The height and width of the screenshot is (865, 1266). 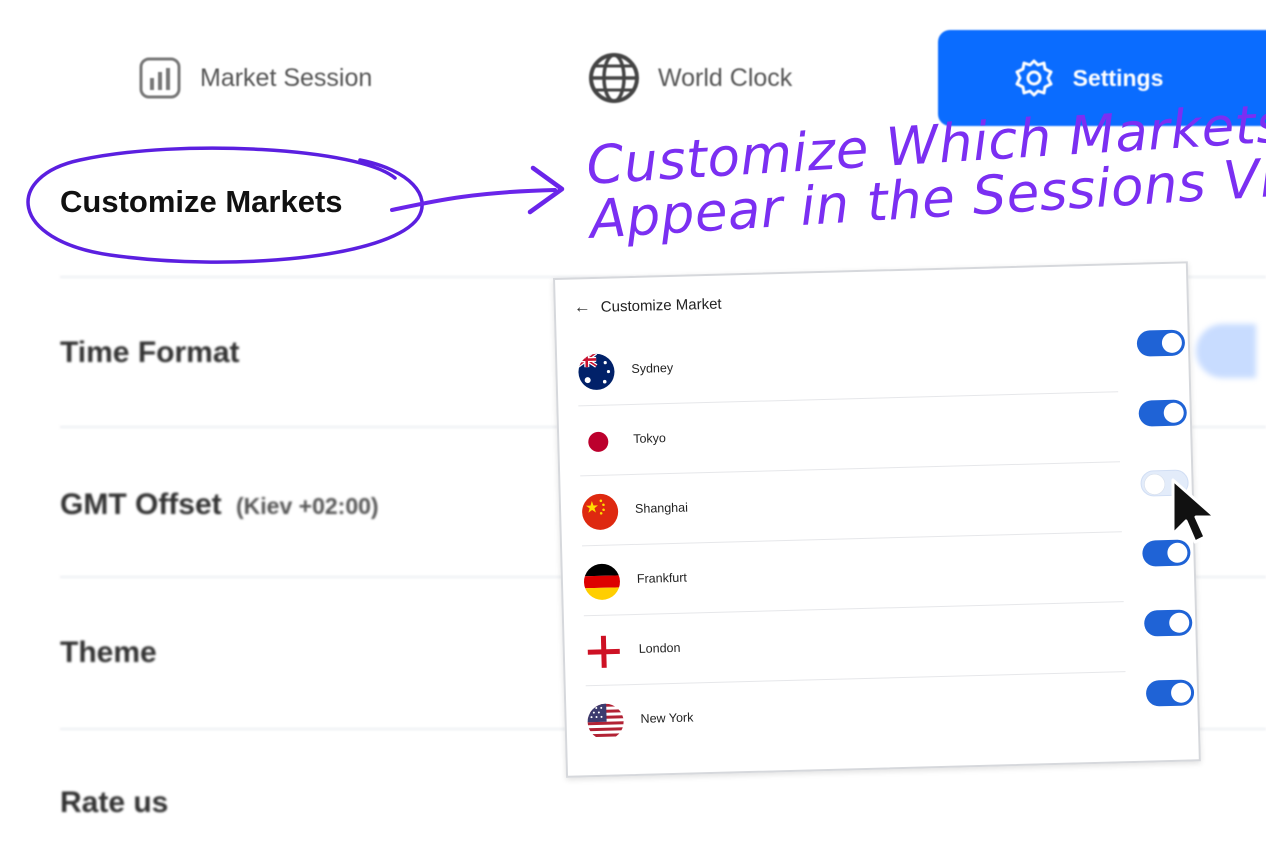 What do you see at coordinates (652, 368) in the screenshot?
I see `market-name: Sydney` at bounding box center [652, 368].